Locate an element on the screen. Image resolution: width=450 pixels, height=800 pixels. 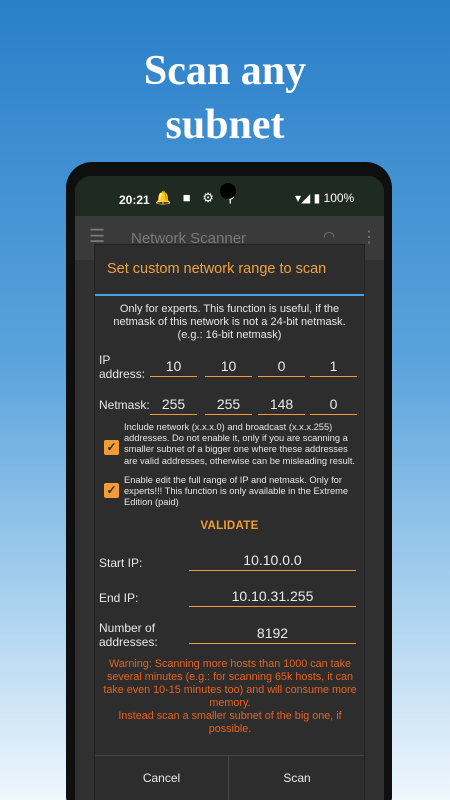
scan-button: Scan is located at coordinates (297, 778).